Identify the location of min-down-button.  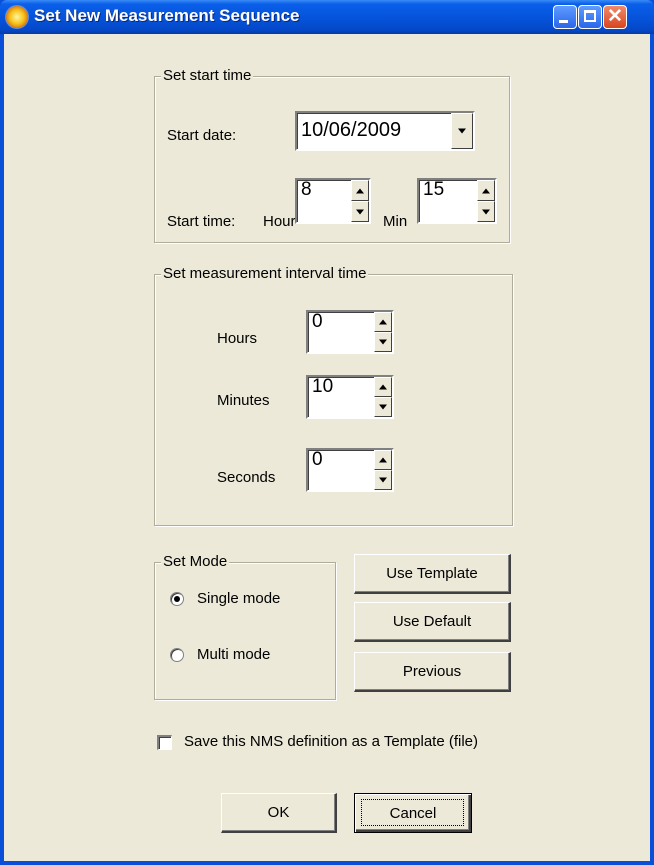
(486, 211).